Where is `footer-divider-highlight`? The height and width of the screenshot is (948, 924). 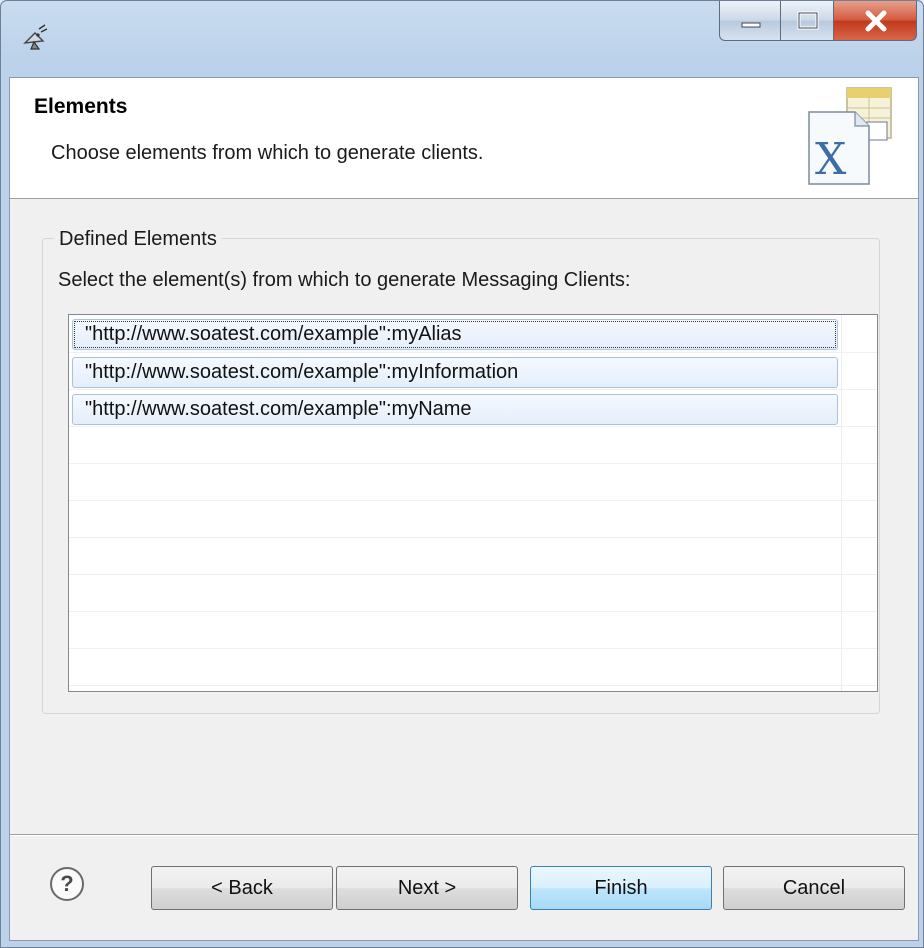 footer-divider-highlight is located at coordinates (464, 835).